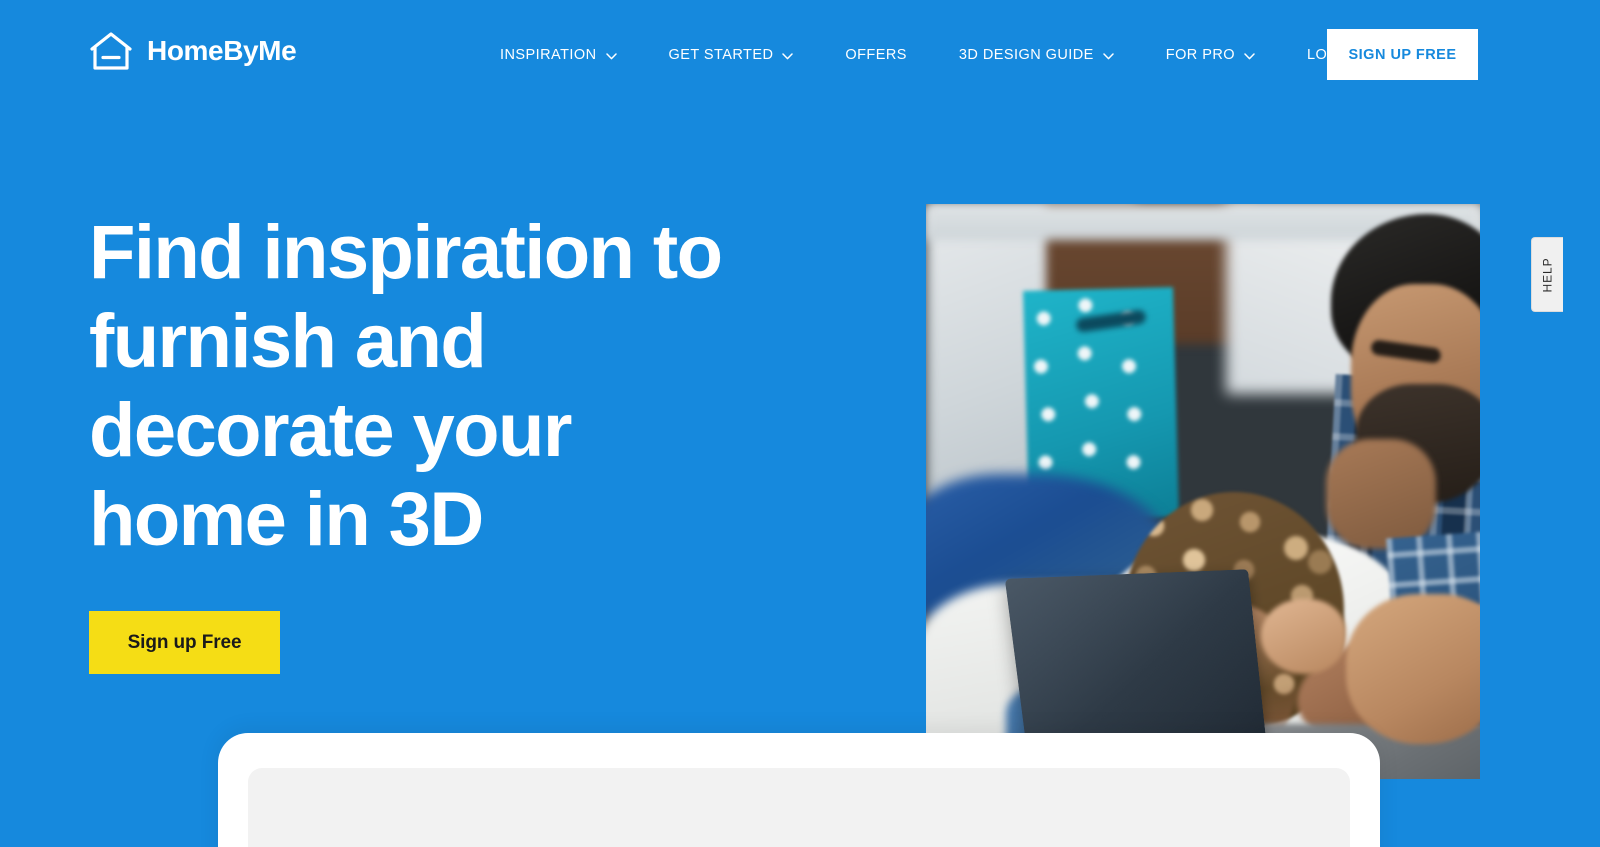  What do you see at coordinates (111, 51) in the screenshot?
I see `house-outline-icon` at bounding box center [111, 51].